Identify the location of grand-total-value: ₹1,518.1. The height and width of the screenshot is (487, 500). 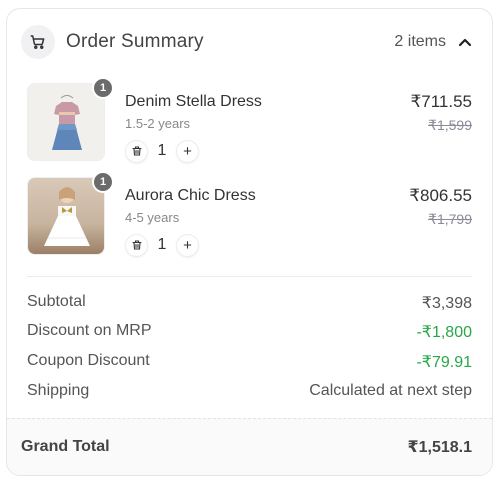
(439, 447).